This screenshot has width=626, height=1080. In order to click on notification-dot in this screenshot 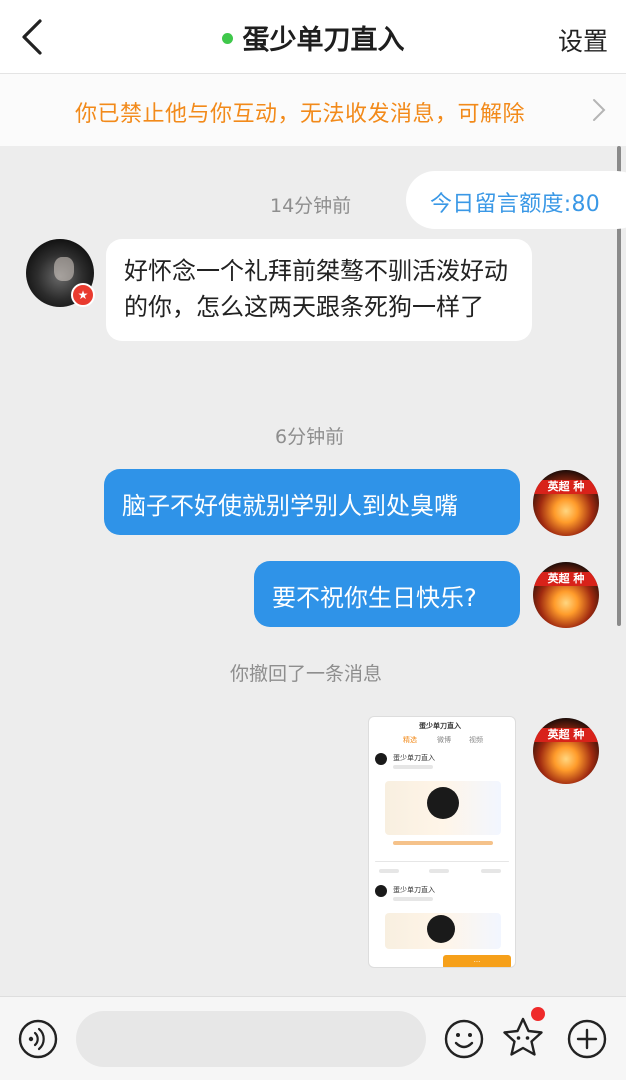, I will do `click(538, 1014)`.